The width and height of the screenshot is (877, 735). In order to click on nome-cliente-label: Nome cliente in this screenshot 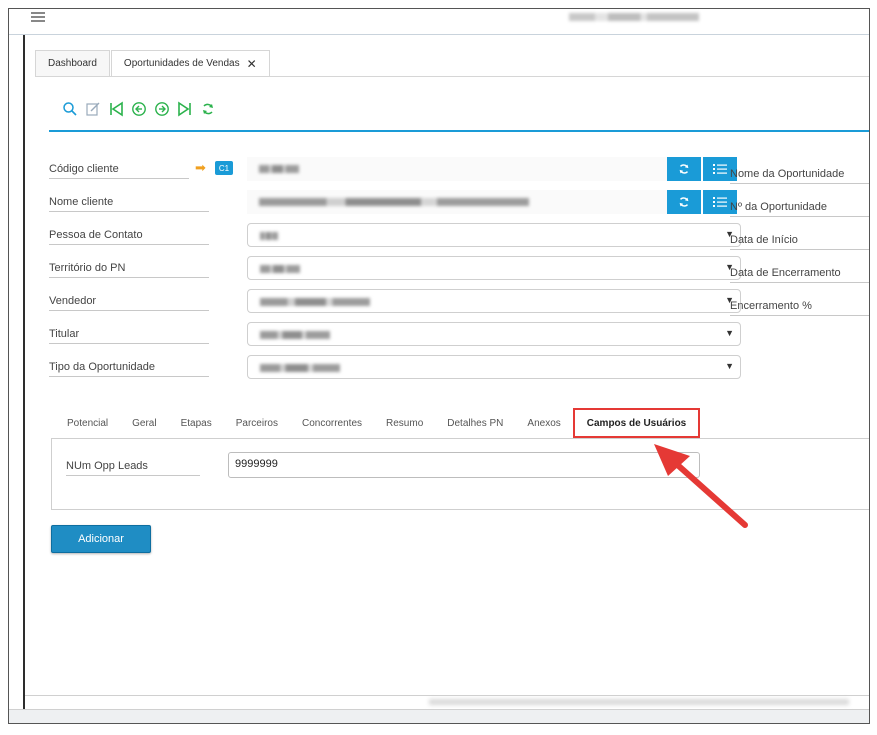, I will do `click(129, 204)`.